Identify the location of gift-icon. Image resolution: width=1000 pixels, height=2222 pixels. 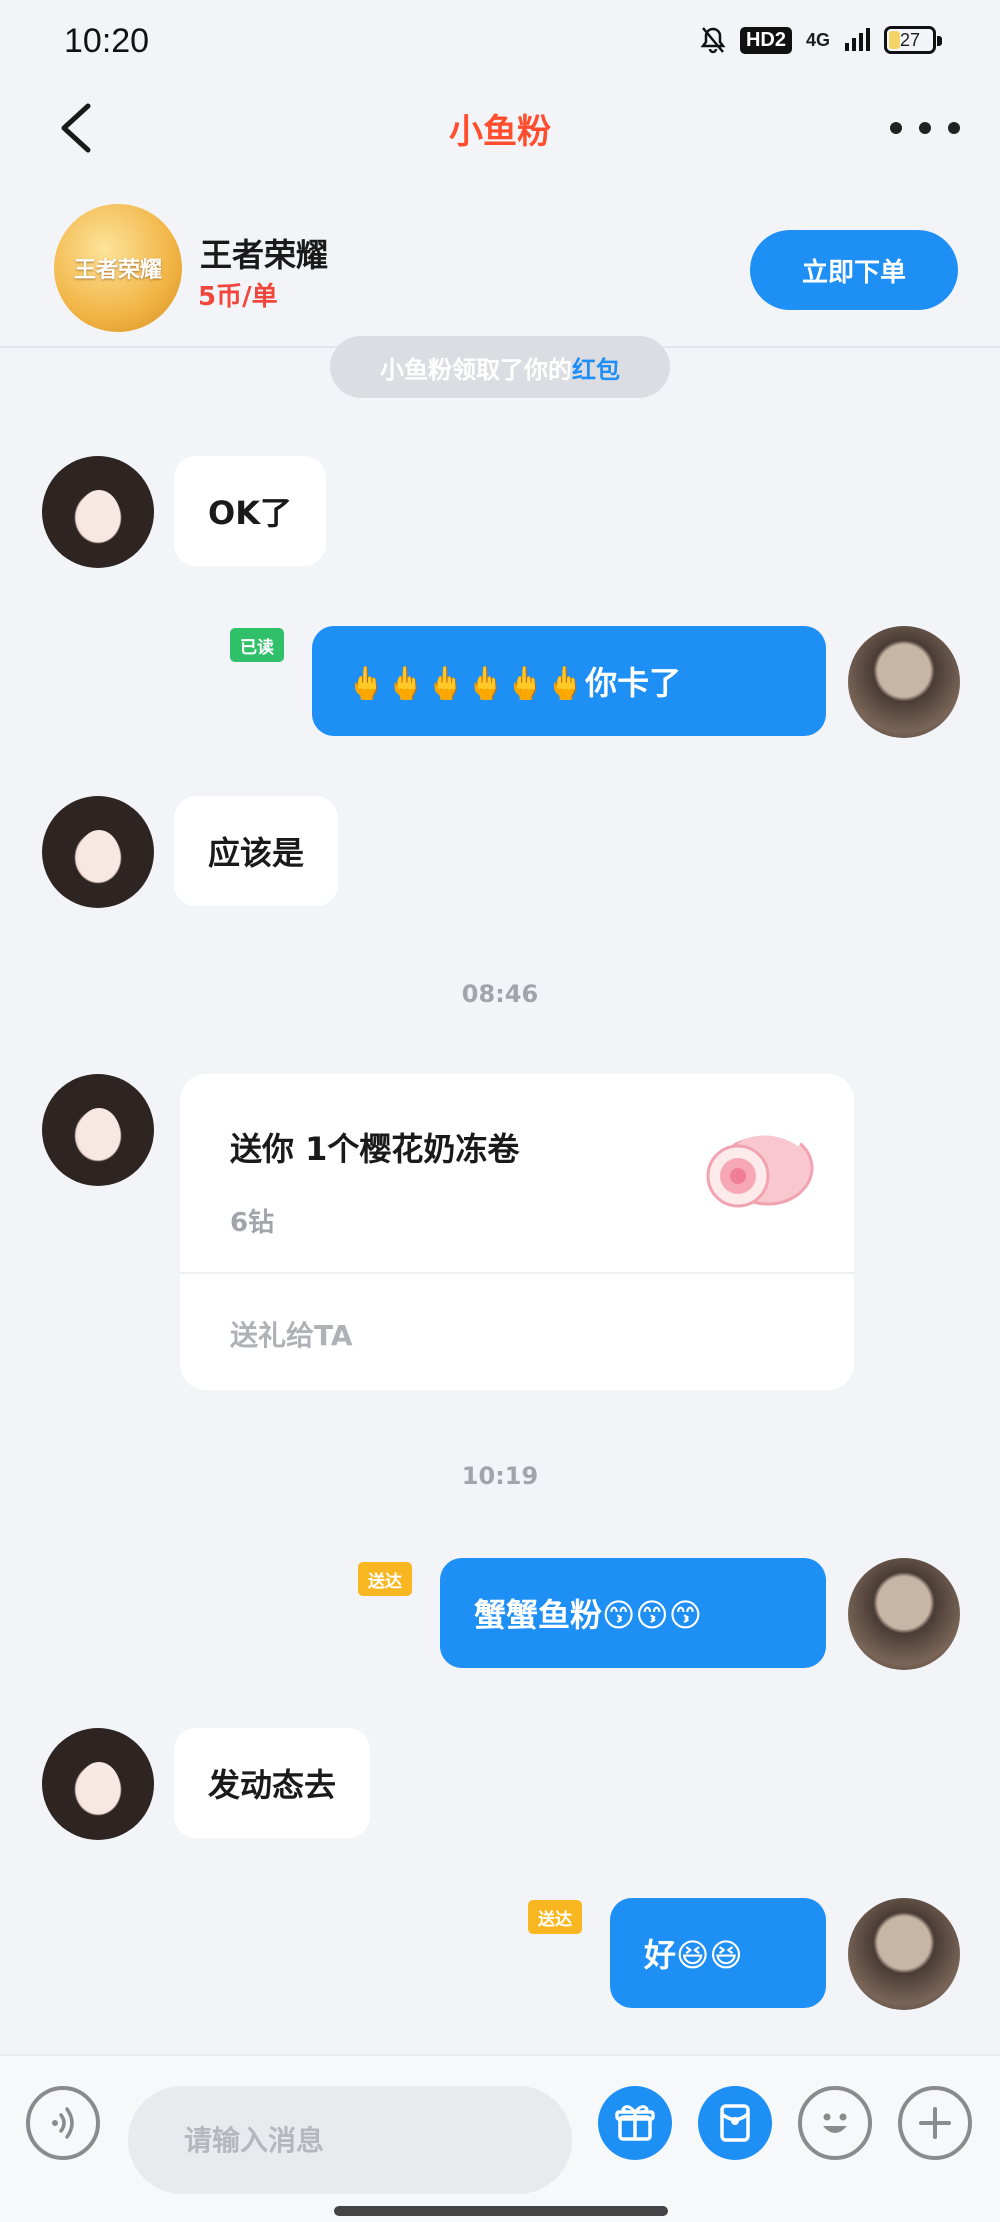
(635, 2123).